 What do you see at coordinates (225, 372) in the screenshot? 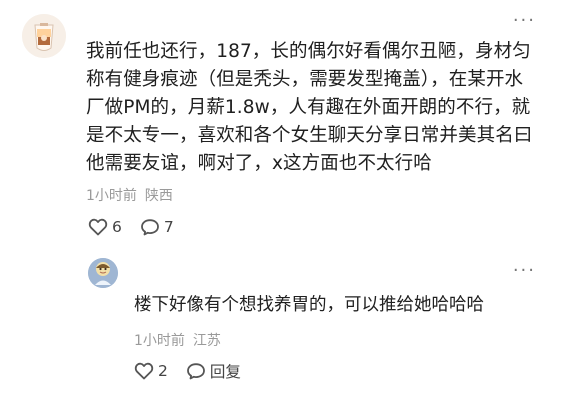
I see `reply-label: 回复` at bounding box center [225, 372].